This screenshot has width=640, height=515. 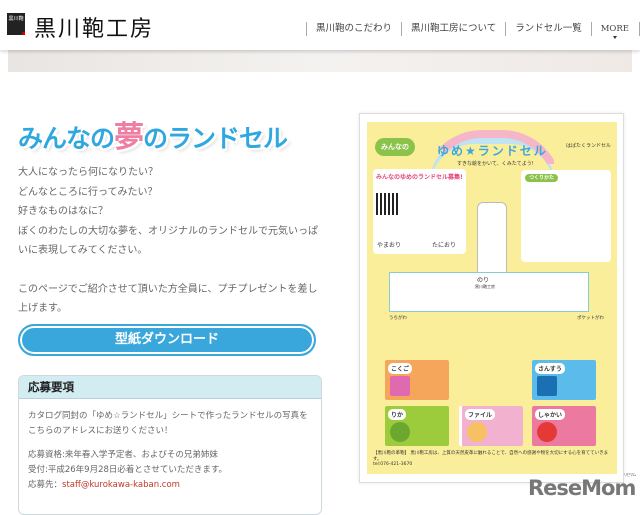 What do you see at coordinates (167, 340) in the screenshot?
I see `download-template-button: 型紙ダウンロード` at bounding box center [167, 340].